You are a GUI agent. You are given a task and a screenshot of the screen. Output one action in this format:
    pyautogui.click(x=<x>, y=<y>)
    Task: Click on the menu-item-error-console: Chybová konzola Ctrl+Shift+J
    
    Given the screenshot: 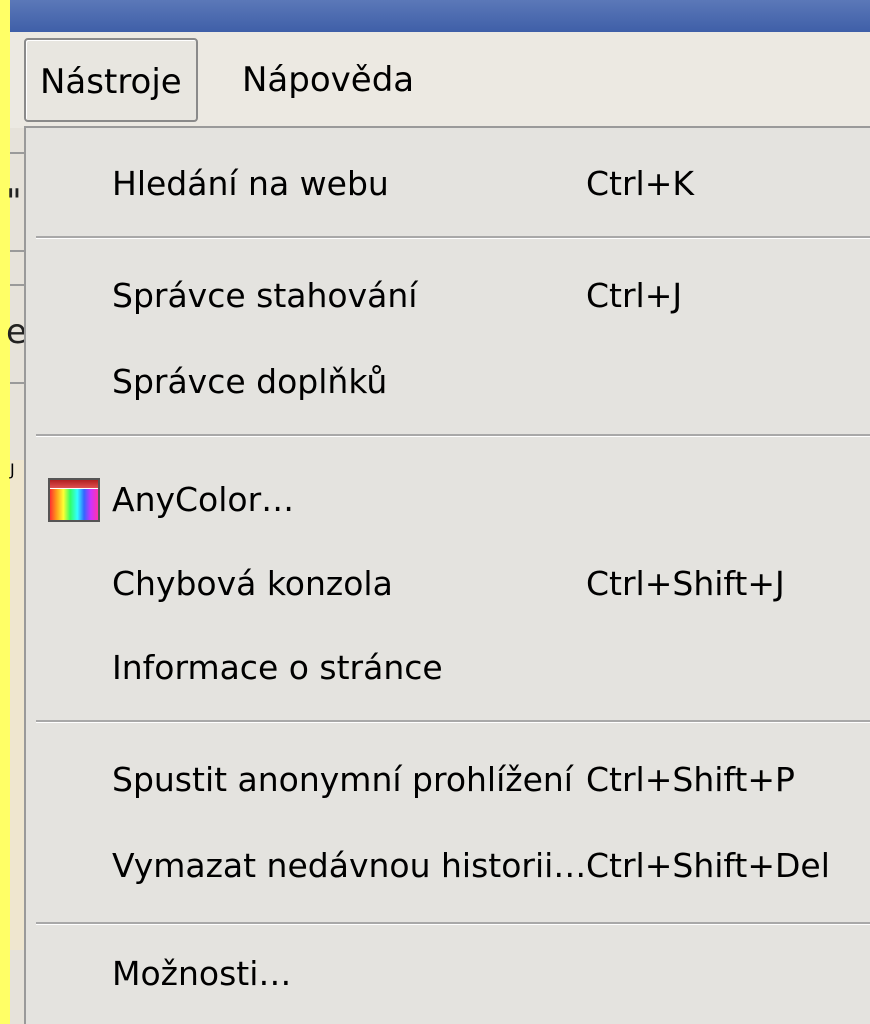 What is the action you would take?
    pyautogui.click(x=448, y=584)
    